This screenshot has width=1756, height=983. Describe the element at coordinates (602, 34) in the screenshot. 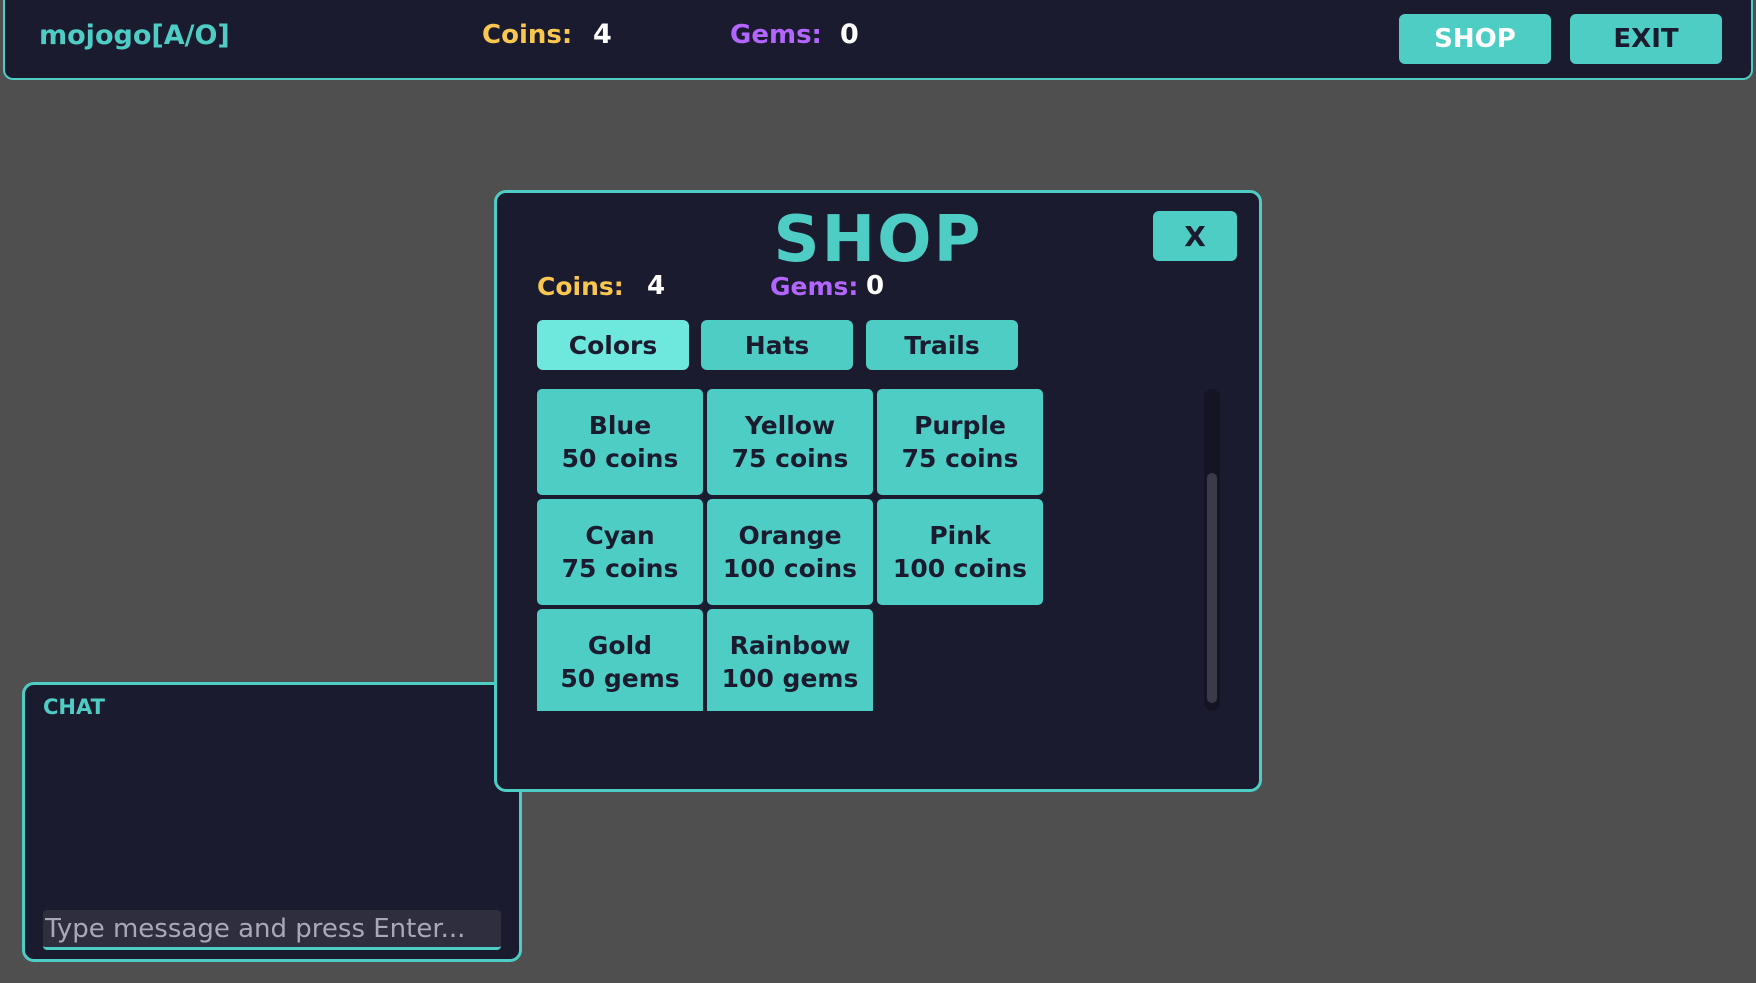

I see `coins-value: 4` at that location.